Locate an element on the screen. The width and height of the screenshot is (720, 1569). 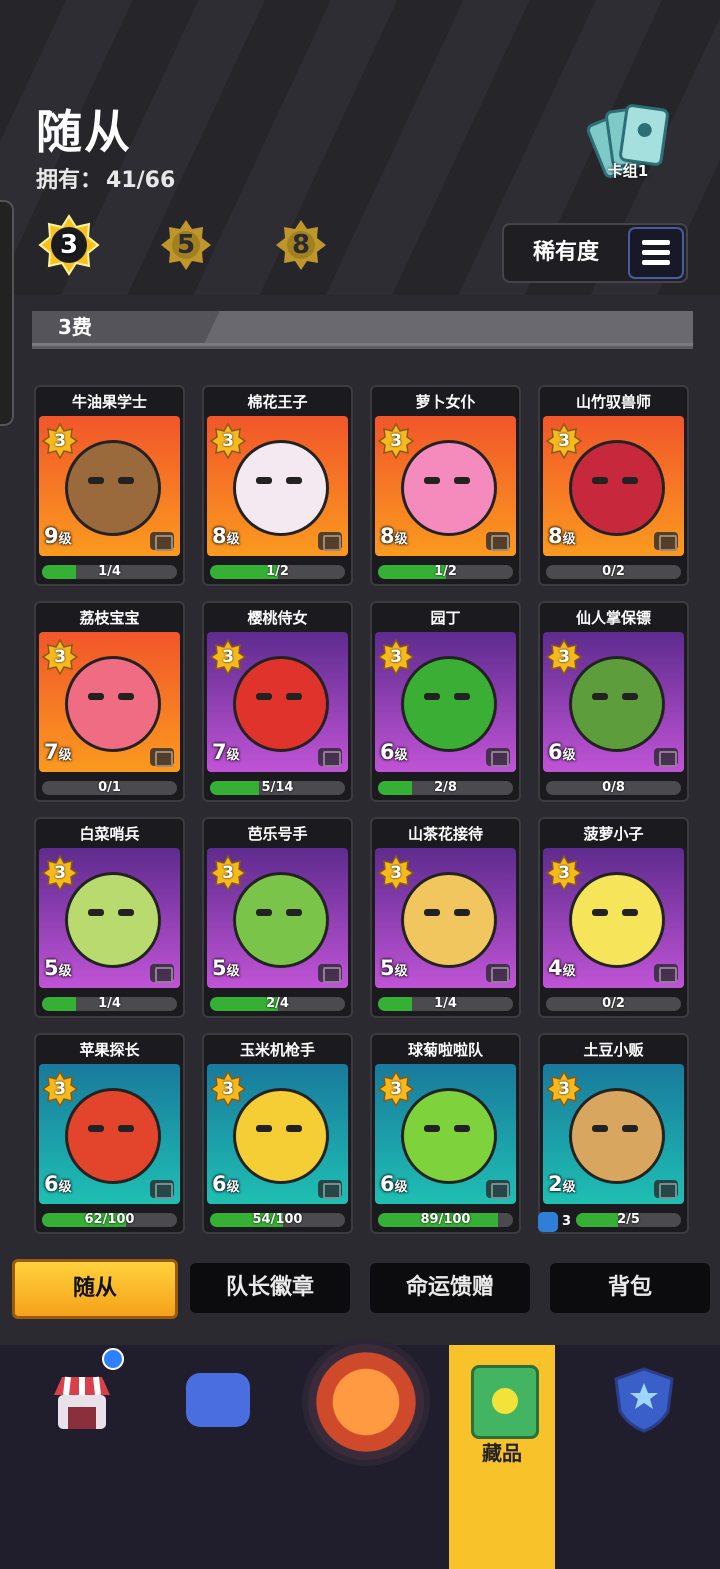
card-progress-bar: 54/100 is located at coordinates (277, 1220).